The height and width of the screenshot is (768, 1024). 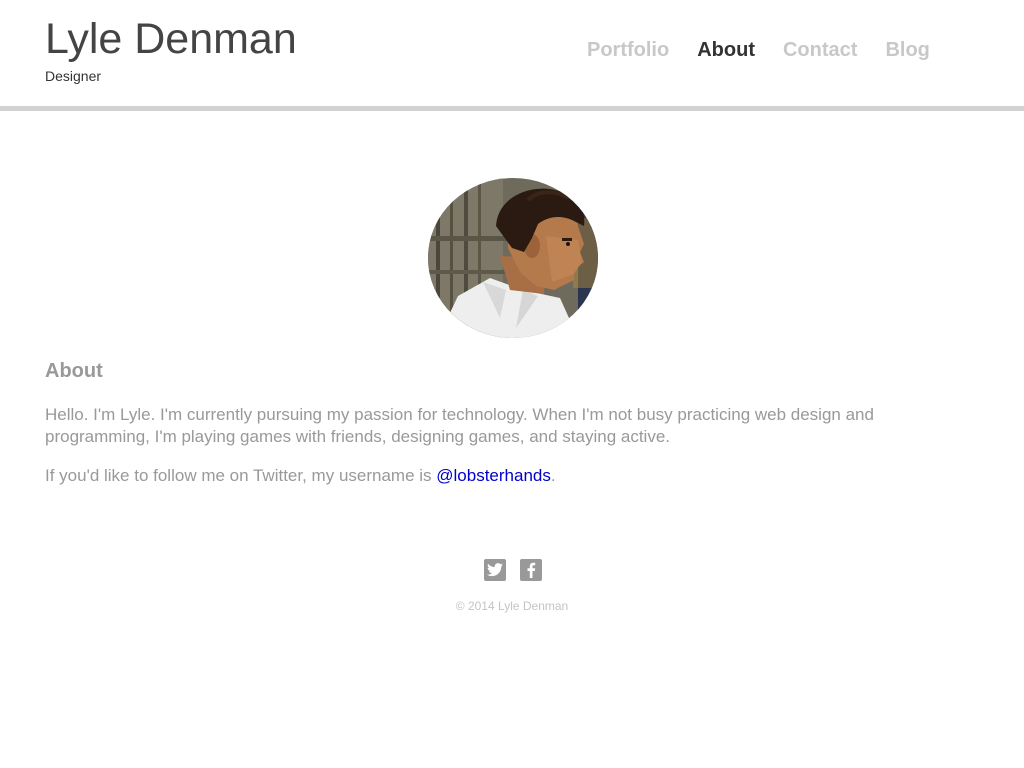 What do you see at coordinates (512, 606) in the screenshot?
I see `copyright-text: © 2014 Lyle Denman` at bounding box center [512, 606].